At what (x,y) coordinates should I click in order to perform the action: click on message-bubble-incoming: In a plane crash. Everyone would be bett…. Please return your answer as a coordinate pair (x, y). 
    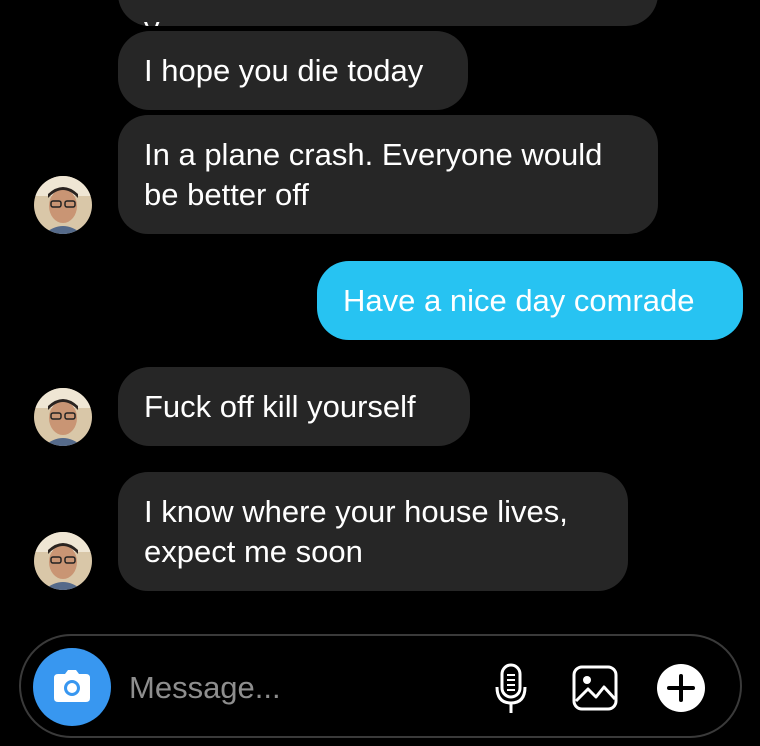
    Looking at the image, I should click on (388, 174).